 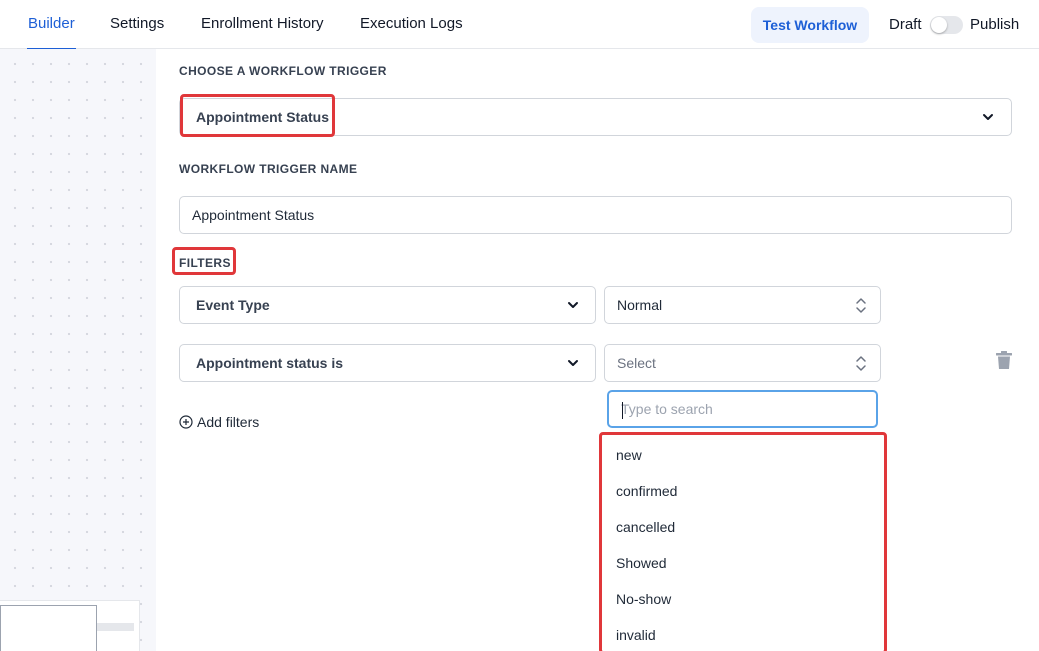 I want to click on add-filters-label: Add filters, so click(x=228, y=422).